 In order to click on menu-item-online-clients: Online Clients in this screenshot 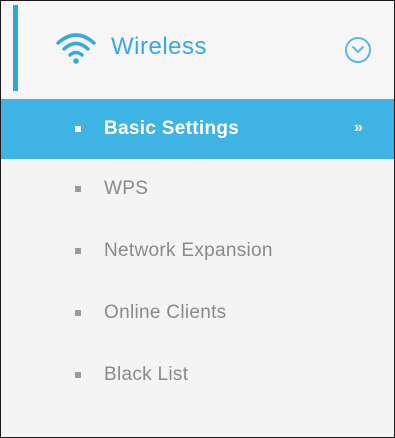, I will do `click(197, 314)`.